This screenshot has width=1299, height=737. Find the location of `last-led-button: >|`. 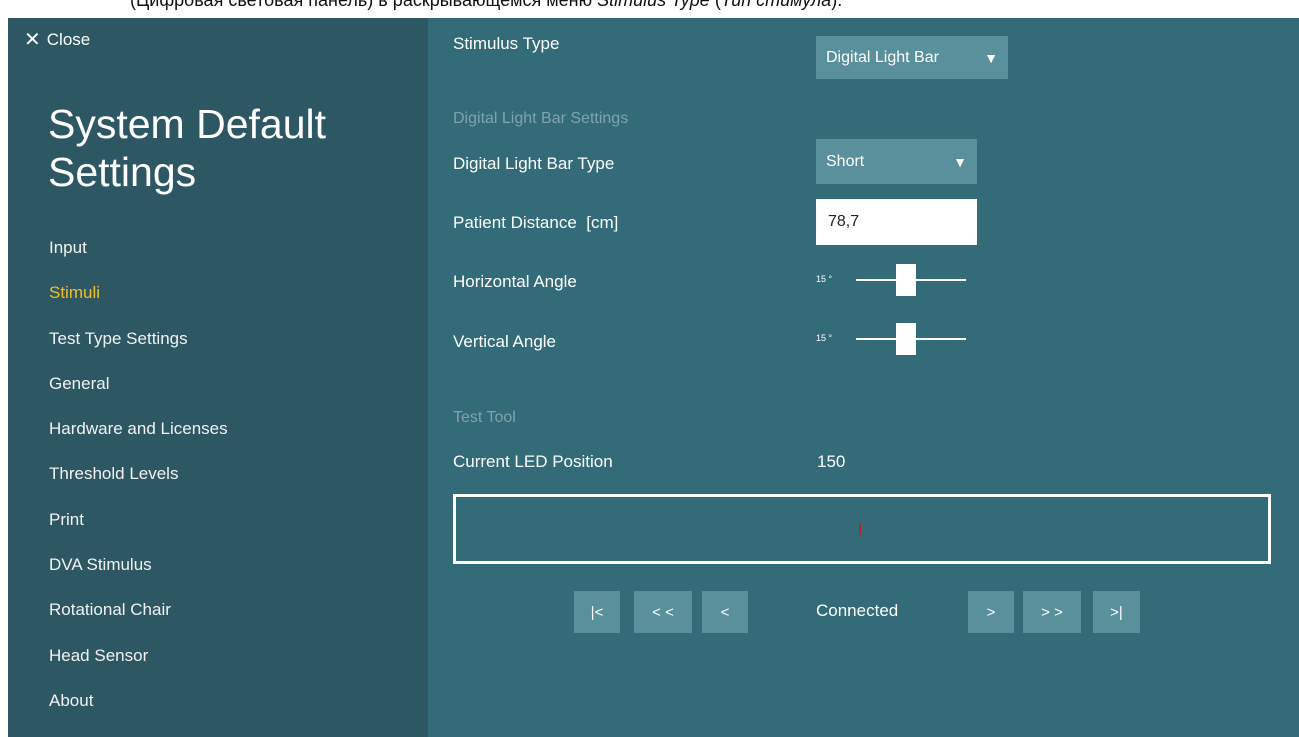

last-led-button: >| is located at coordinates (1116, 612).